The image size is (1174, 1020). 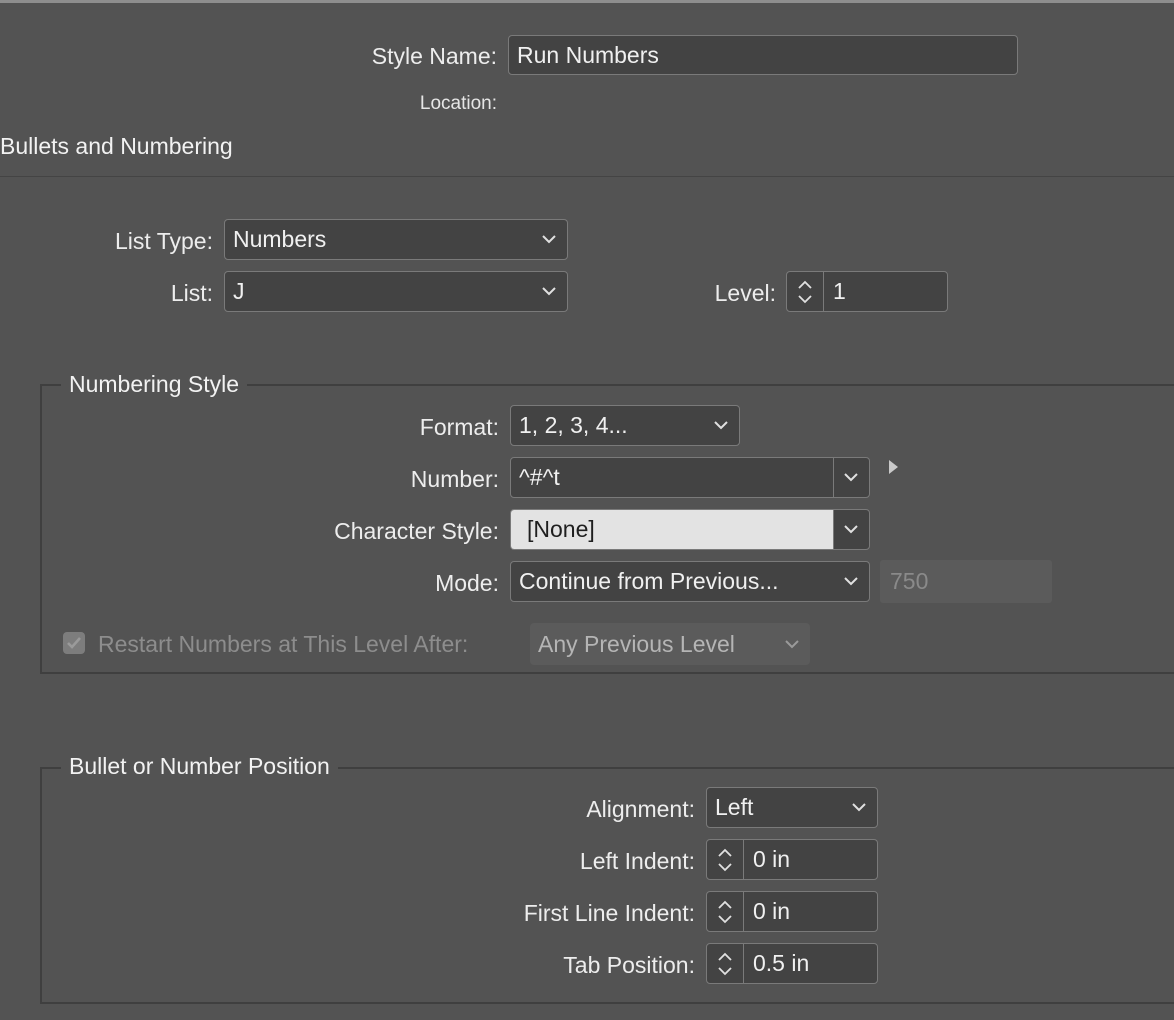 I want to click on restart-numbers-checkbox, so click(x=74, y=643).